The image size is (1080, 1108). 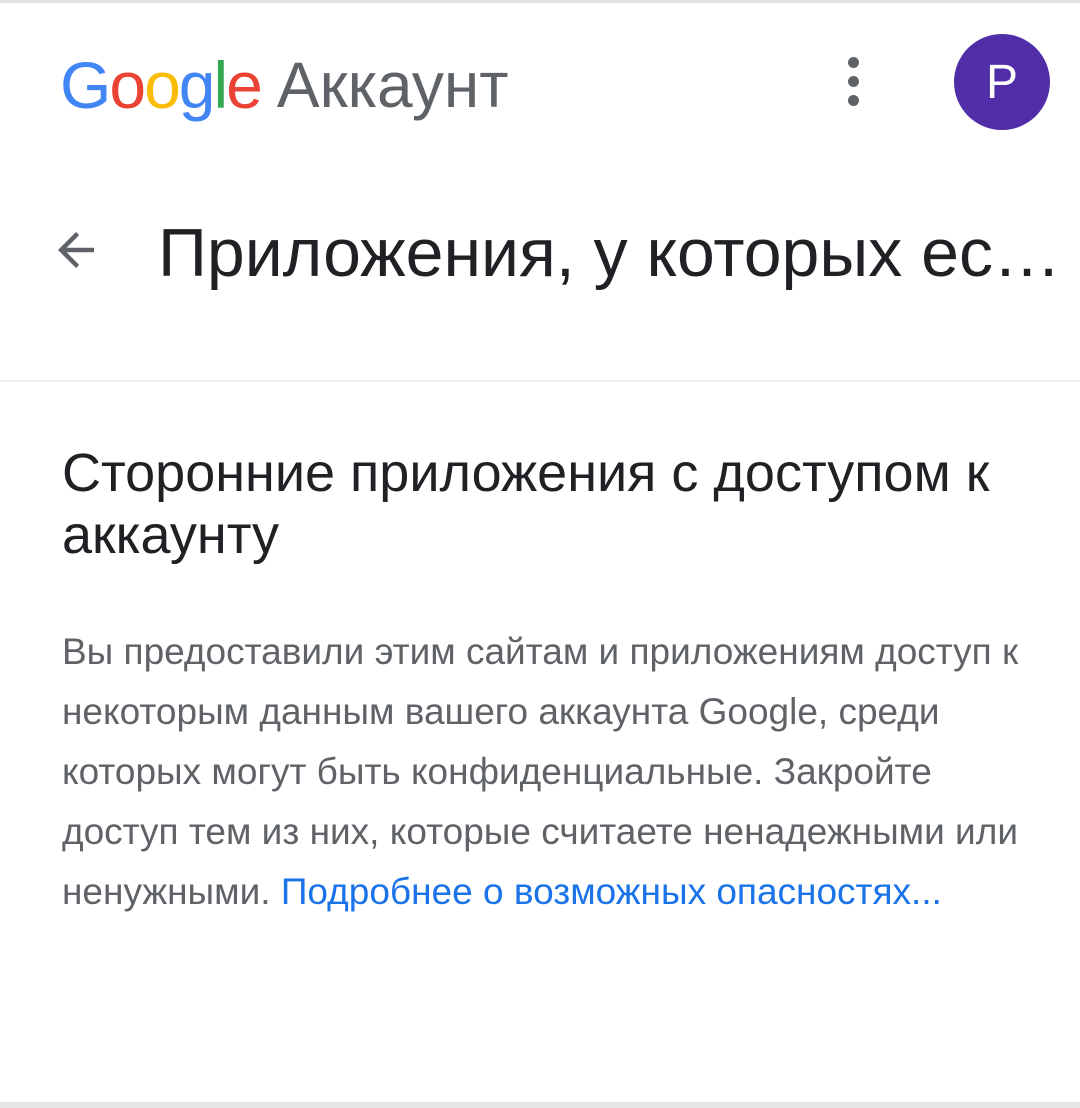 I want to click on product-name: Аккаунт, so click(x=392, y=85).